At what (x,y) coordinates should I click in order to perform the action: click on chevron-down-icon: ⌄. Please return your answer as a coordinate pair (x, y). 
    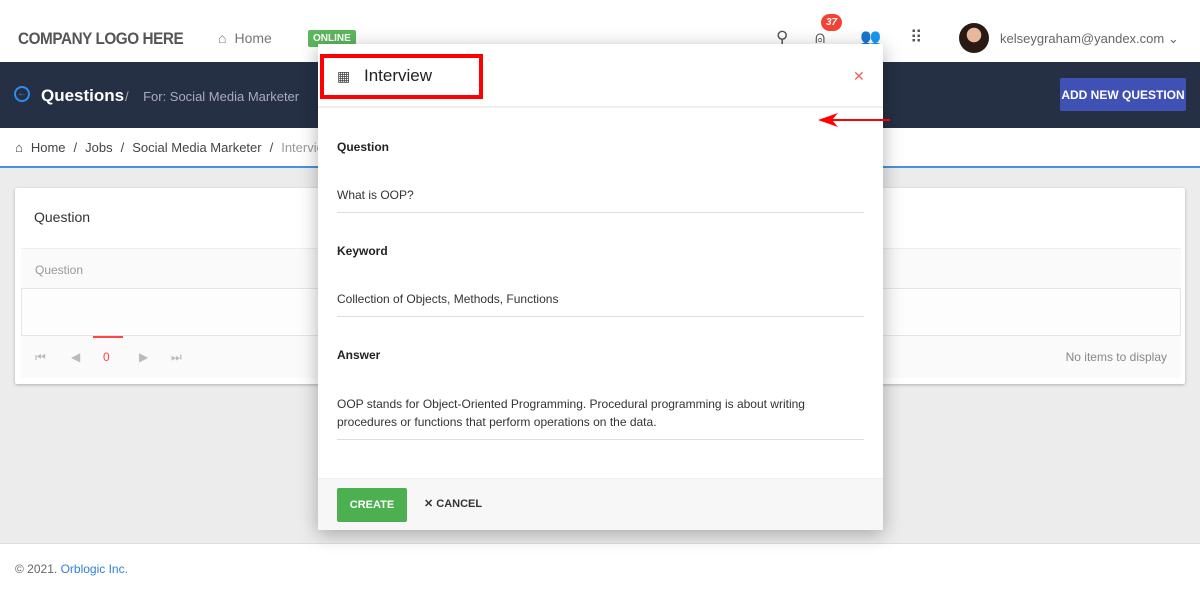
    Looking at the image, I should click on (1173, 38).